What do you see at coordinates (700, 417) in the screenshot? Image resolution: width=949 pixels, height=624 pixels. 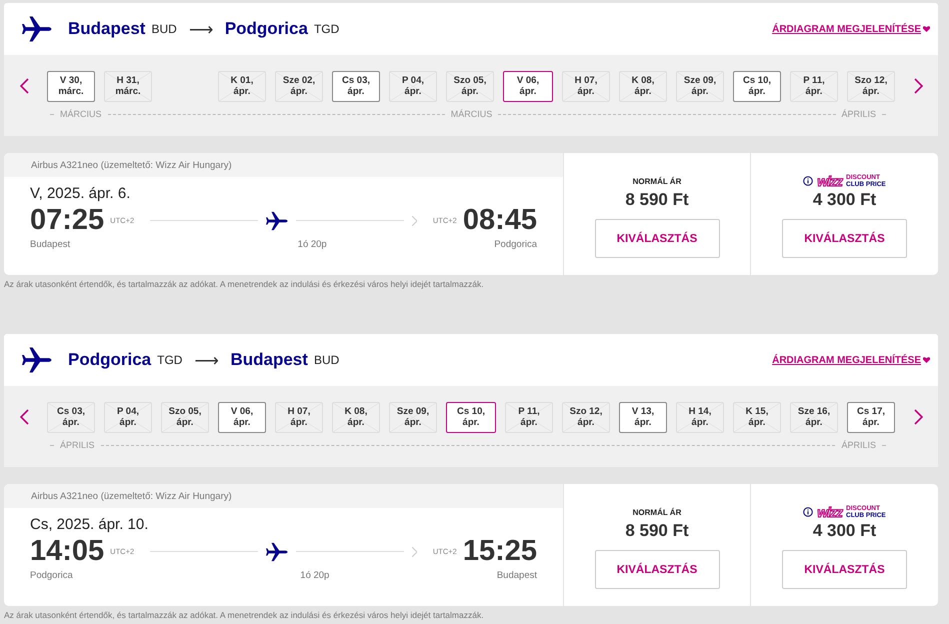 I see `date-tile: H 14, ápr.` at bounding box center [700, 417].